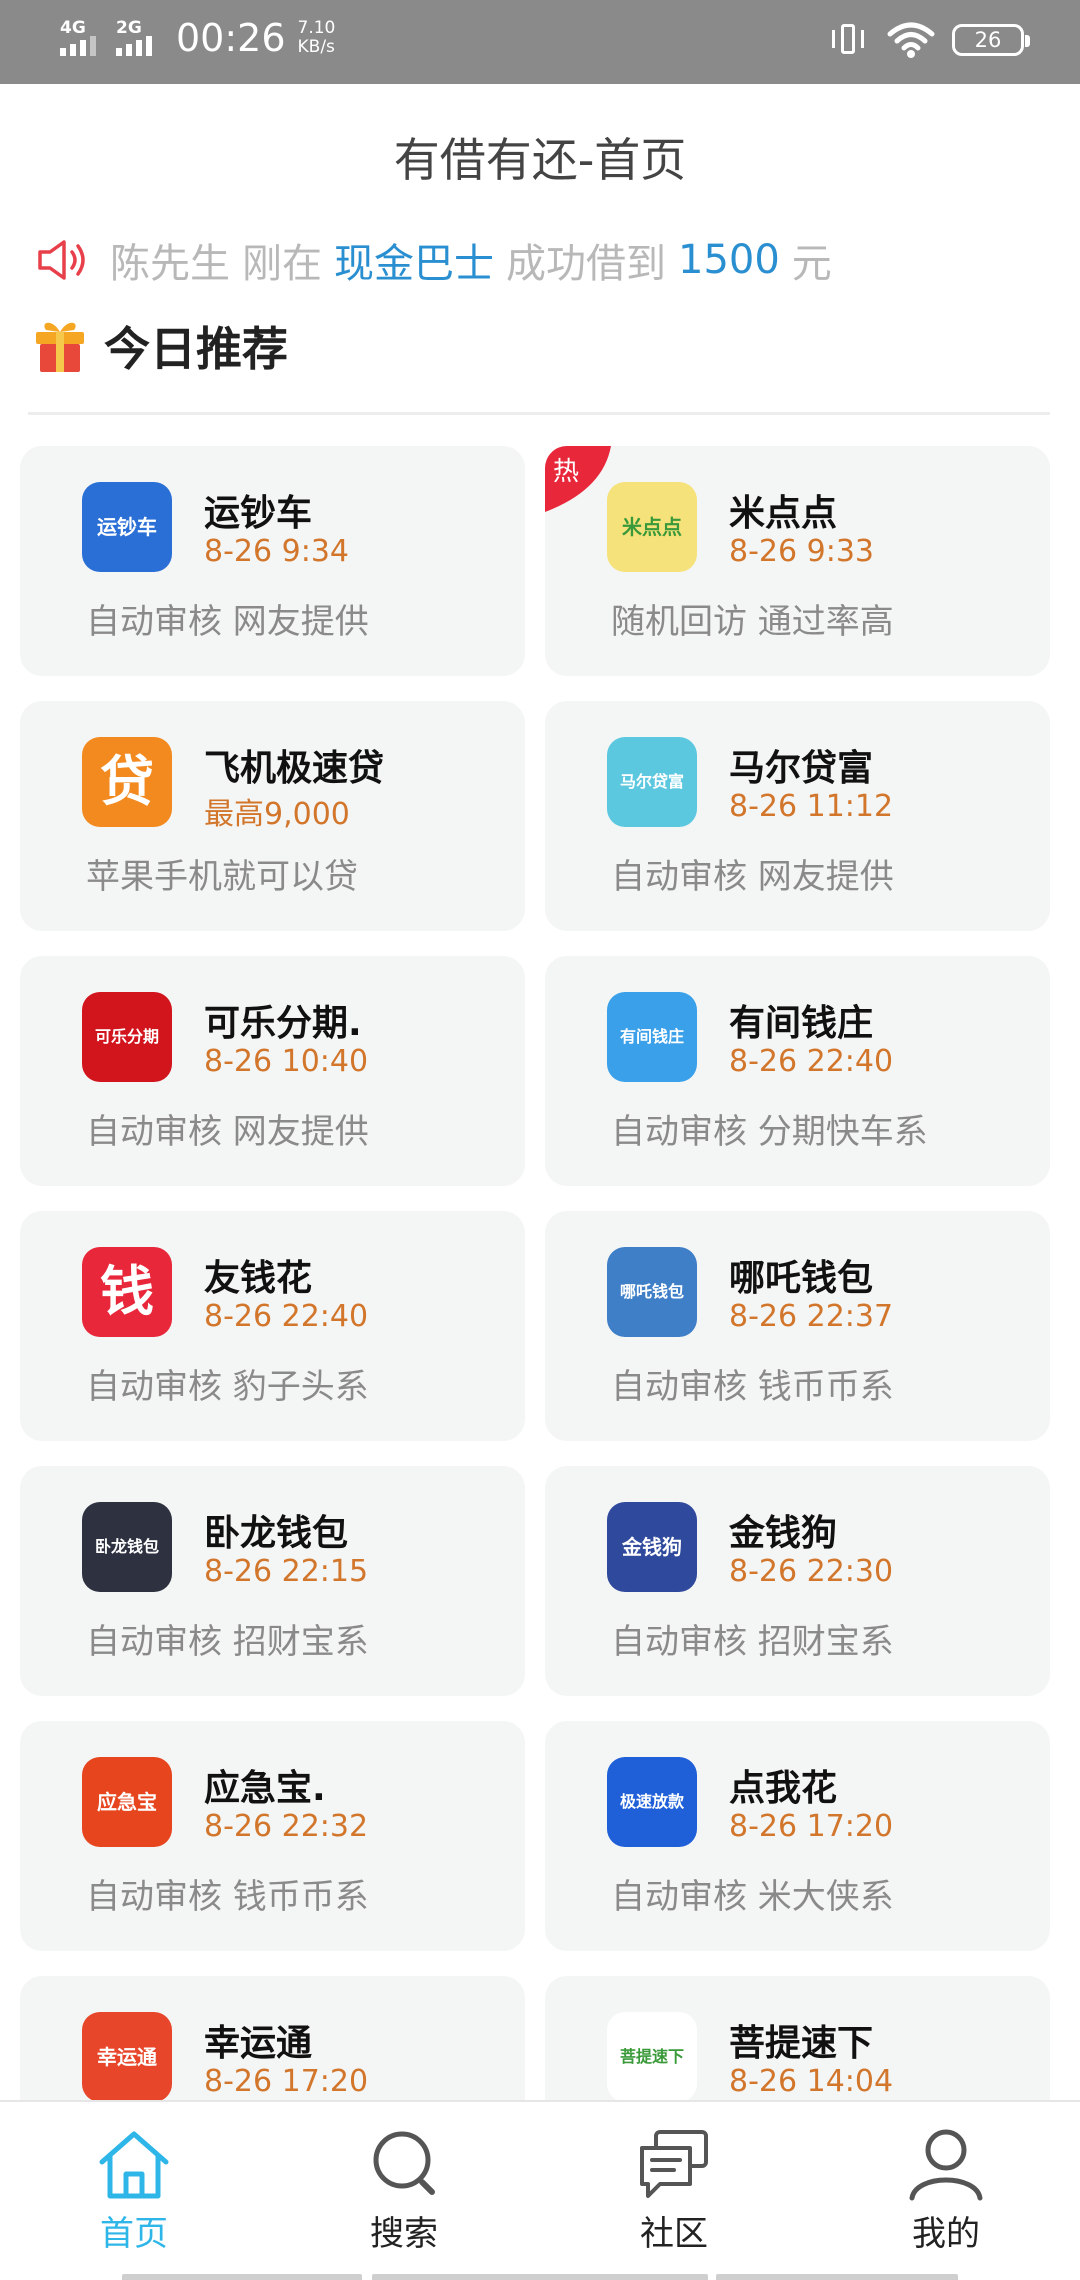 Image resolution: width=1080 pixels, height=2280 pixels. Describe the element at coordinates (316, 47) in the screenshot. I see `network-speed-unit: KB/s` at that location.